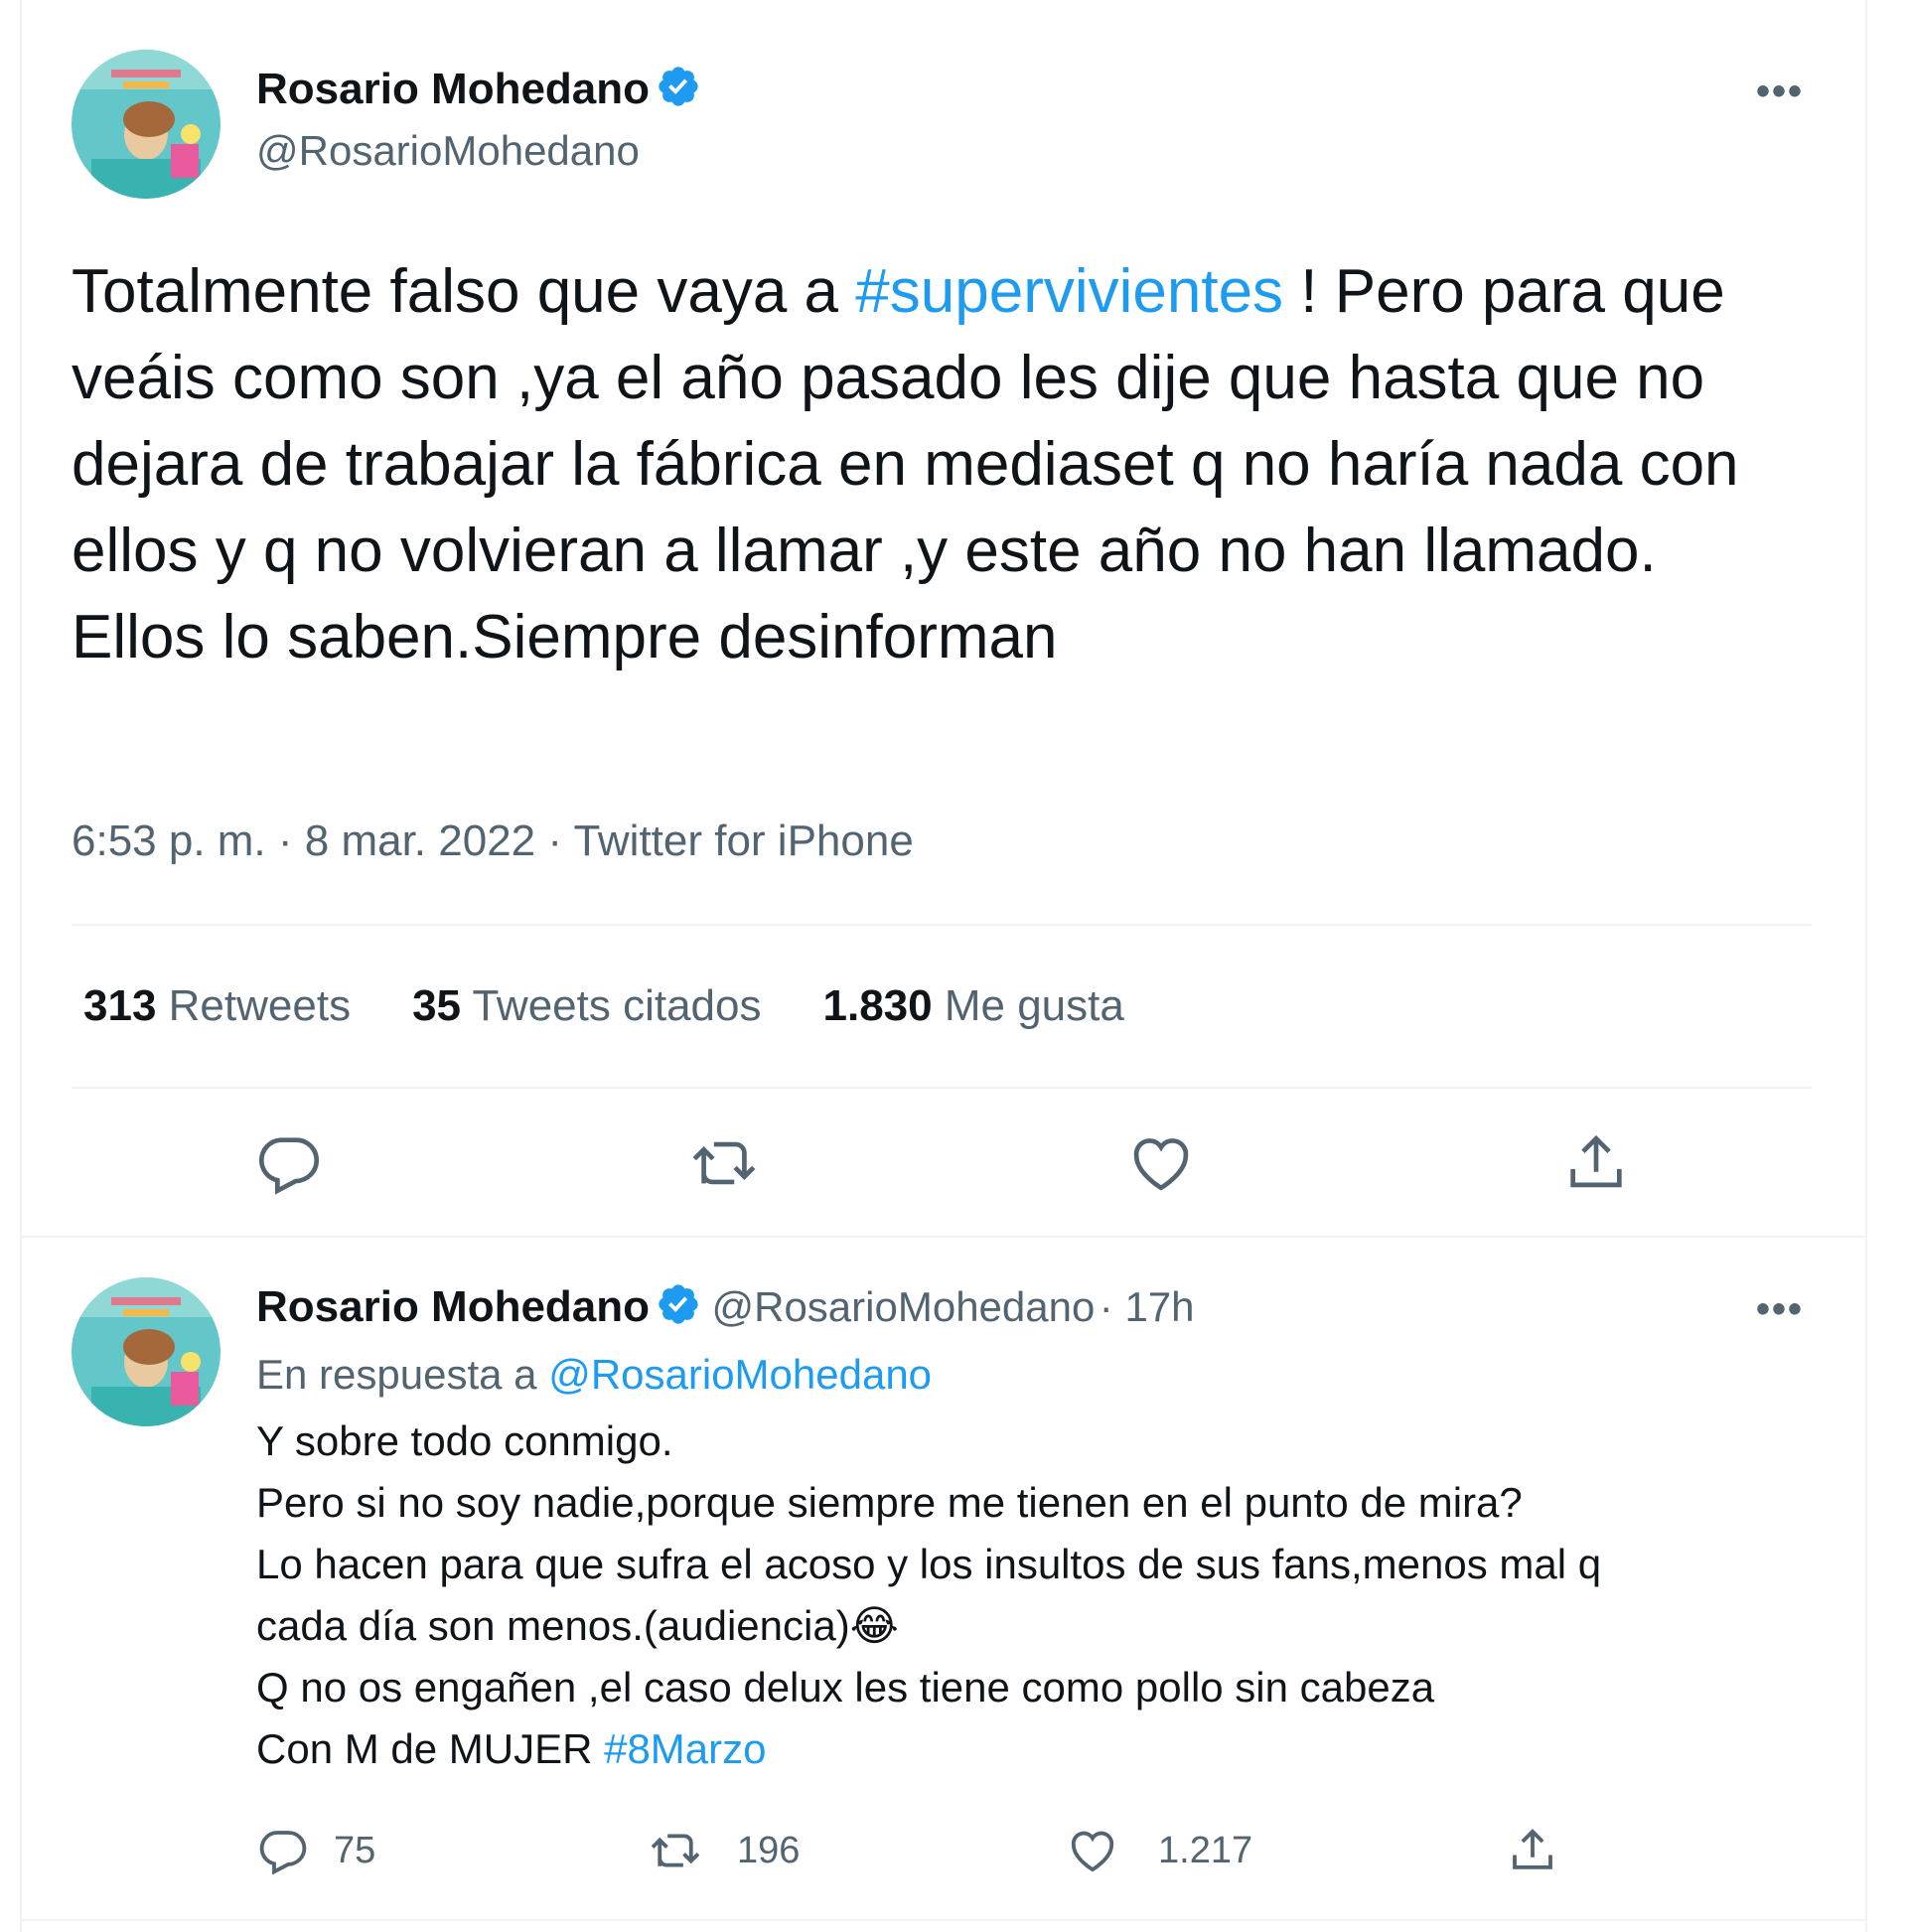 Image resolution: width=1907 pixels, height=1932 pixels. What do you see at coordinates (565, 637) in the screenshot?
I see `tweet-text-last-line: Ellos lo saben.Siempre desinforman` at bounding box center [565, 637].